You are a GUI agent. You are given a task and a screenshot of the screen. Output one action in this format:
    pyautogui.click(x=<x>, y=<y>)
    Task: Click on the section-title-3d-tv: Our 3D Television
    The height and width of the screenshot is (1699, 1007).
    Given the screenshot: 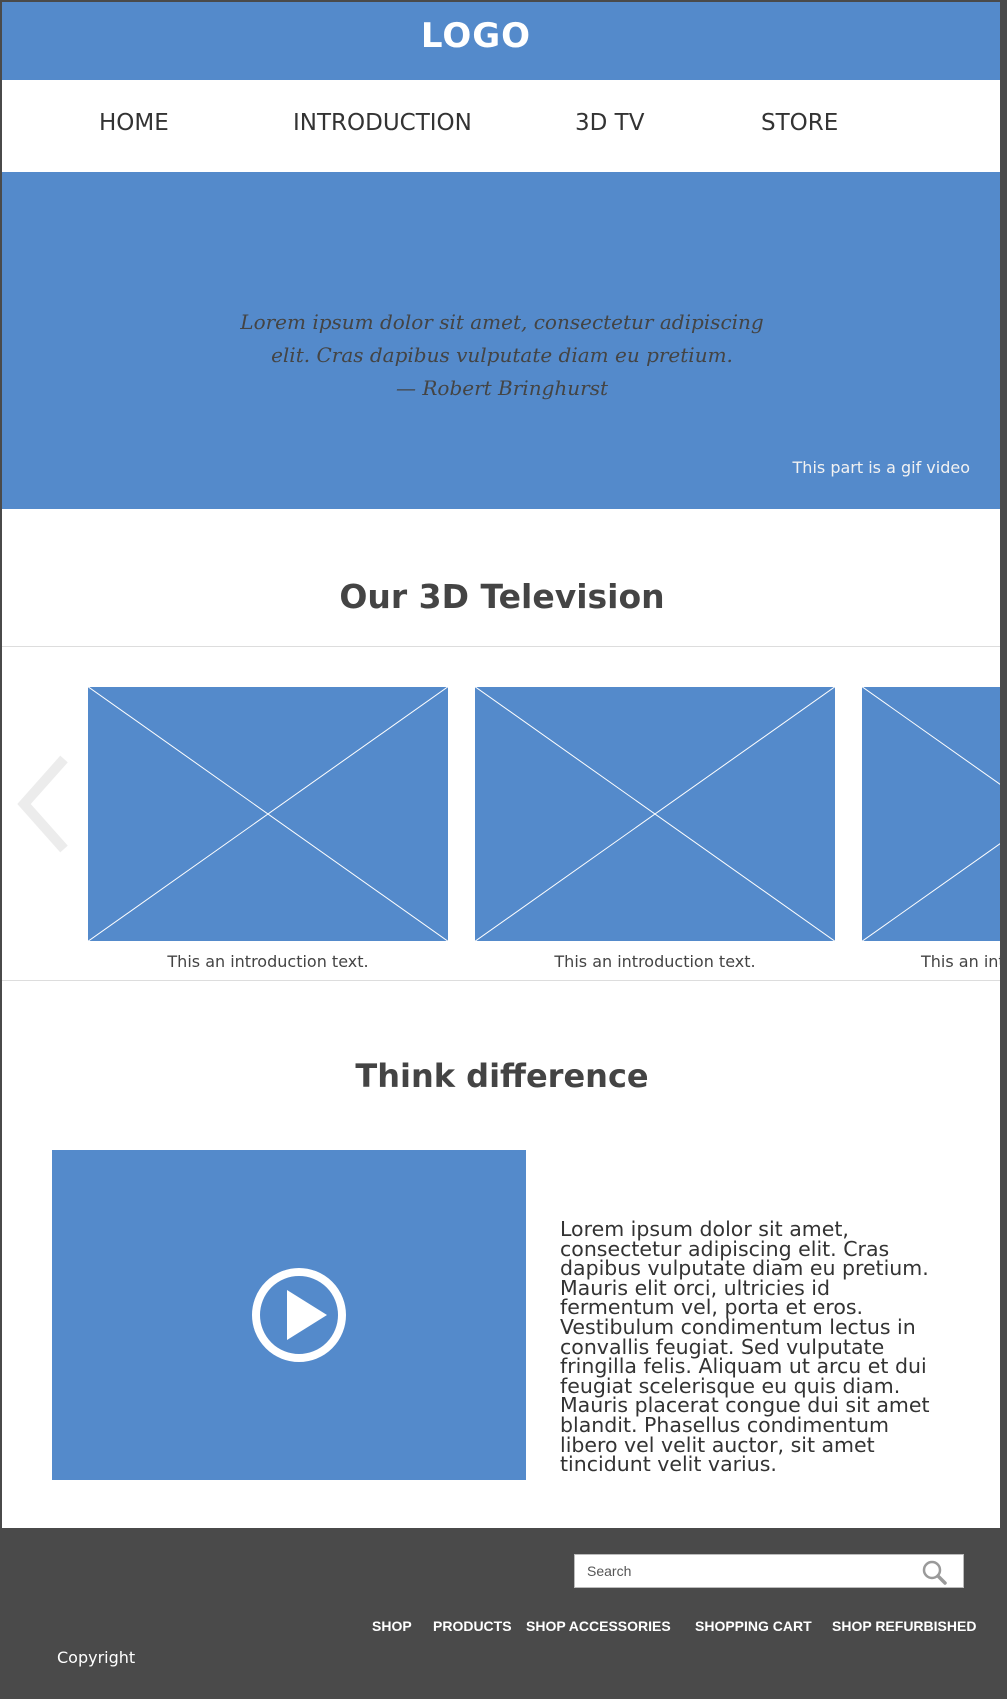 What is the action you would take?
    pyautogui.click(x=502, y=596)
    